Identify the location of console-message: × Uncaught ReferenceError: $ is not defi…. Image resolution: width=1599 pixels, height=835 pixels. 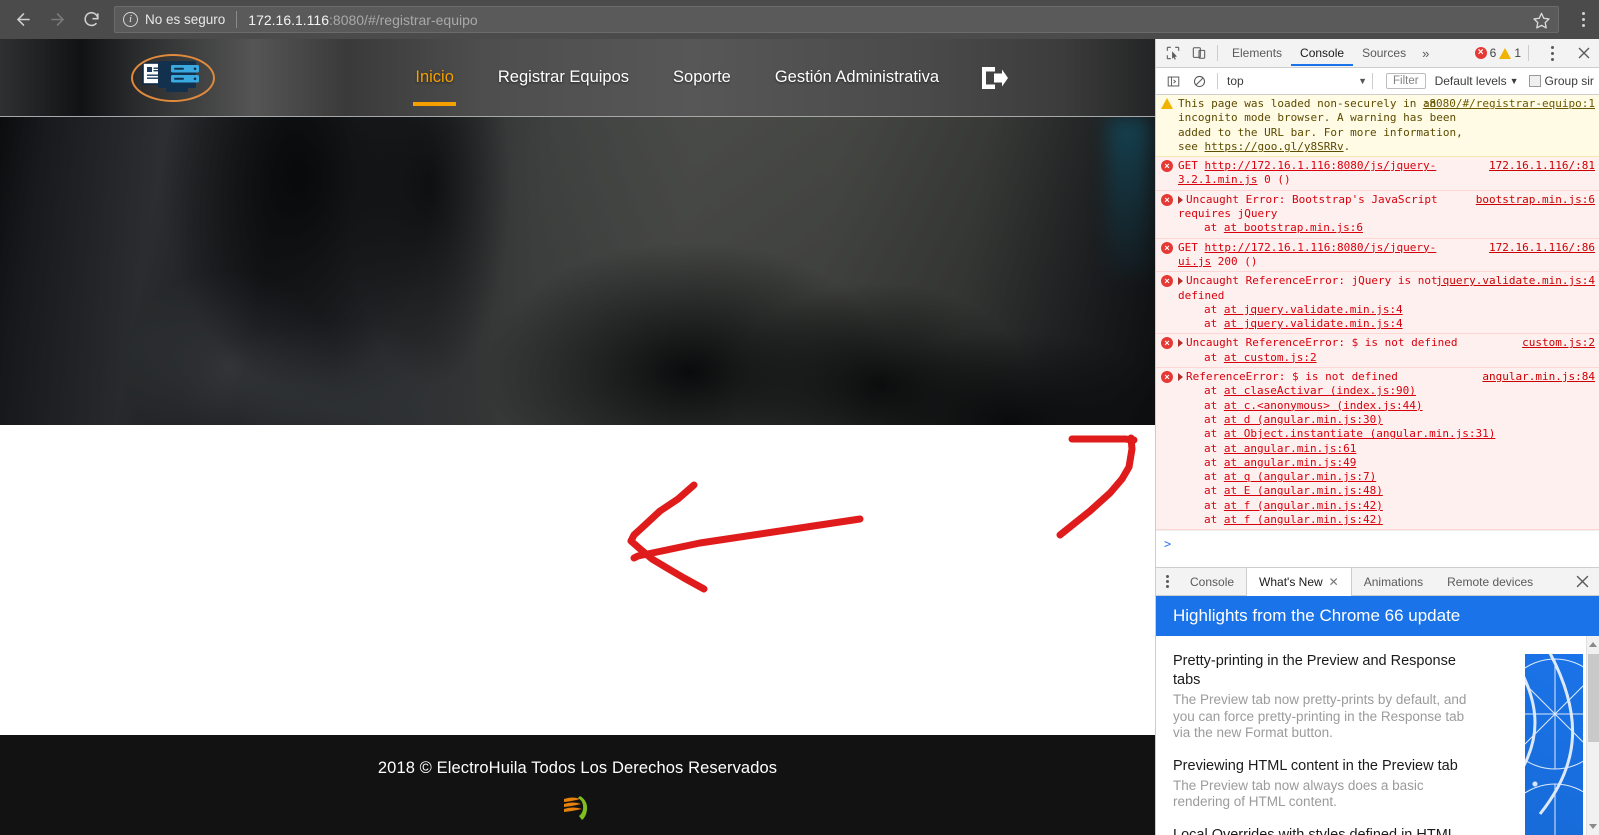
(1377, 351).